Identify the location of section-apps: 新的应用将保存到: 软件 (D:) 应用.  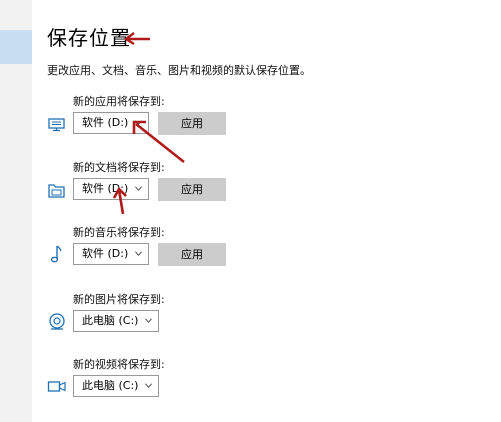
(177, 123).